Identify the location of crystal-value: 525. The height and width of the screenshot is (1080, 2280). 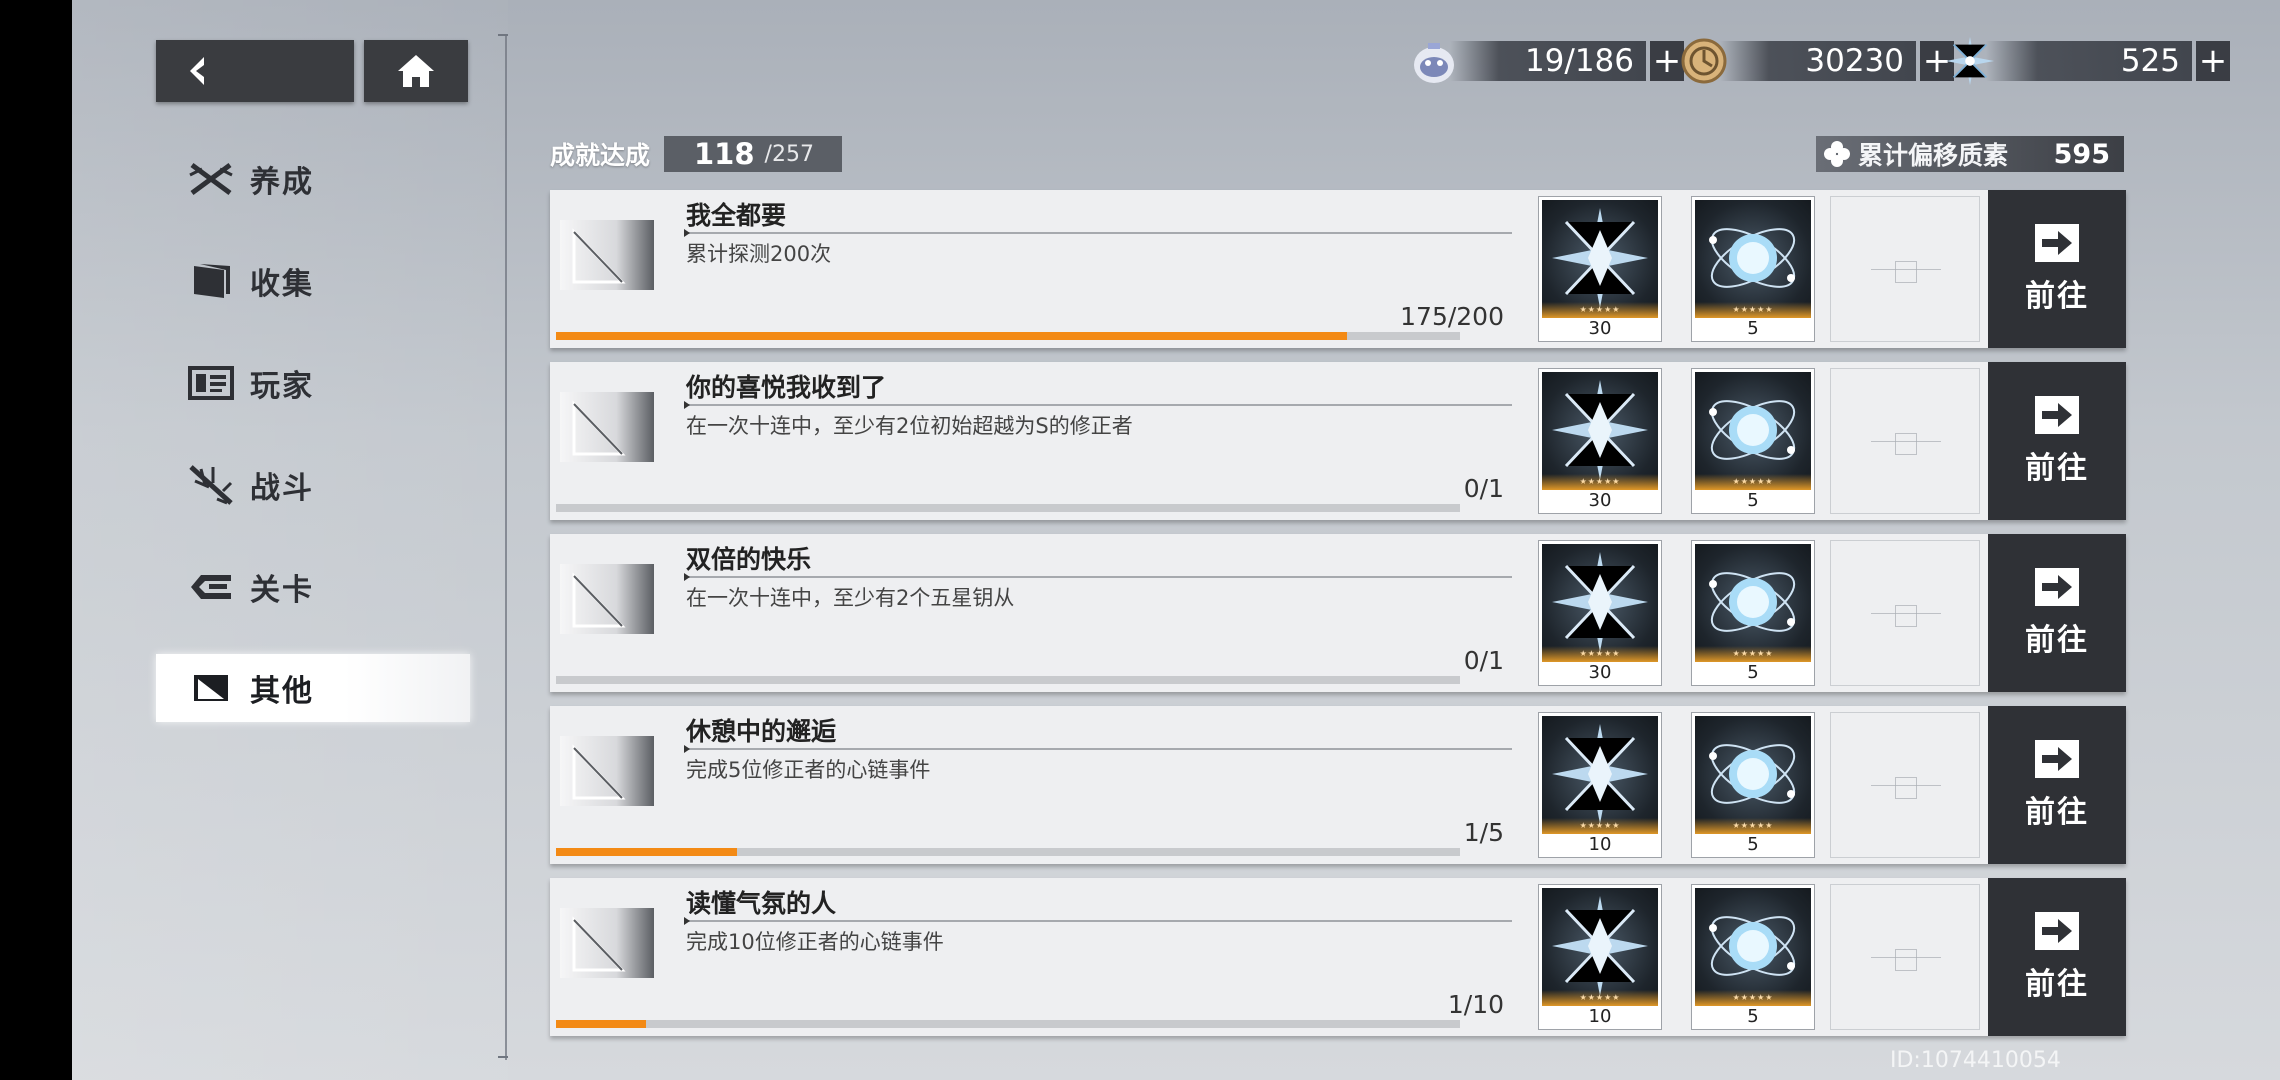
(2150, 61).